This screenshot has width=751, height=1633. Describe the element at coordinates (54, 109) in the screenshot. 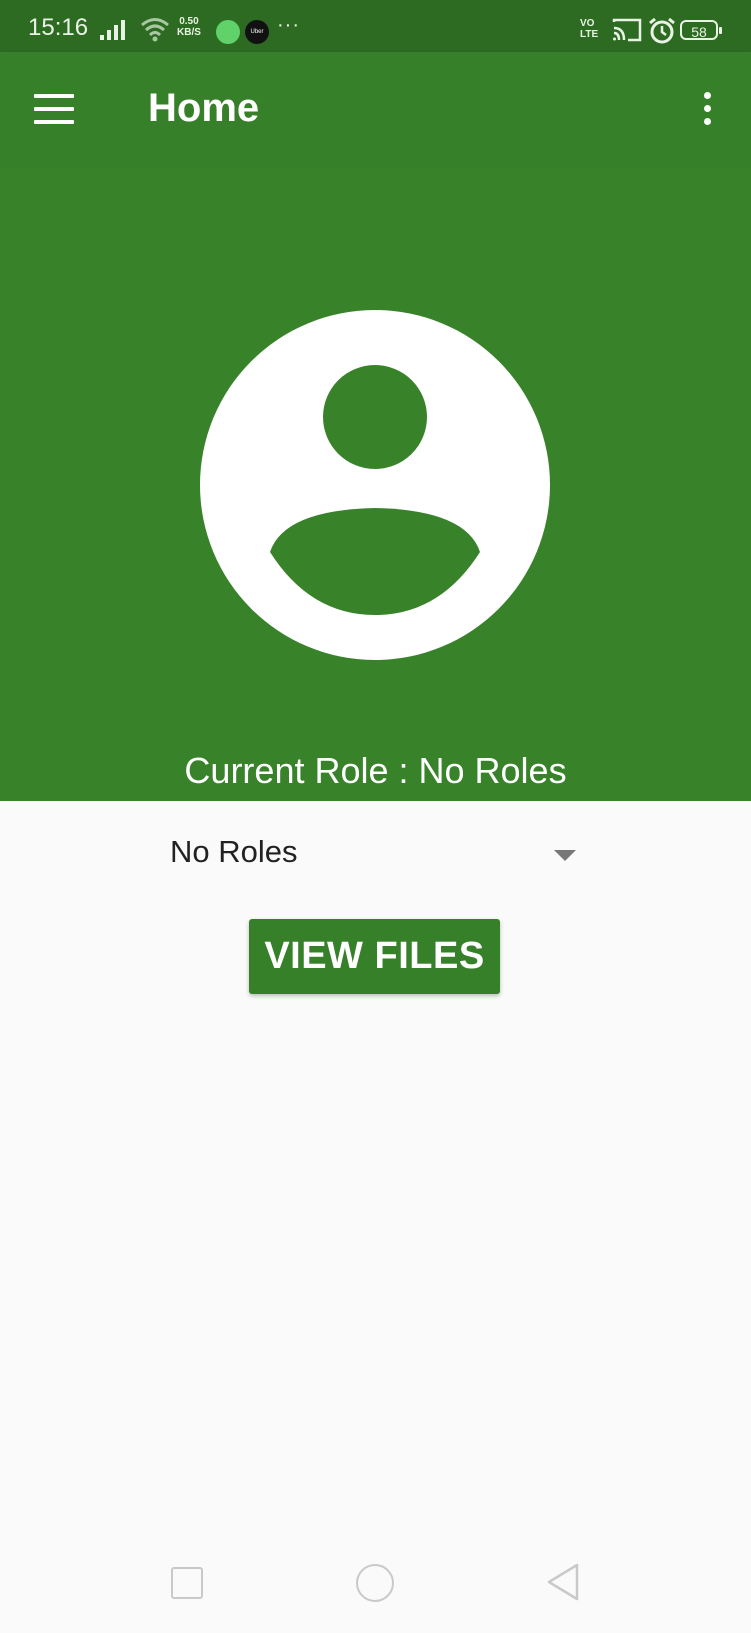

I see `hamburger-menu-icon` at that location.